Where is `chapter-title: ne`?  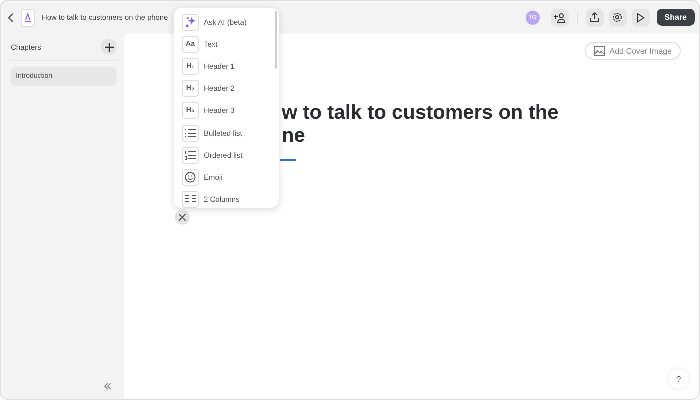 chapter-title: ne is located at coordinates (294, 136).